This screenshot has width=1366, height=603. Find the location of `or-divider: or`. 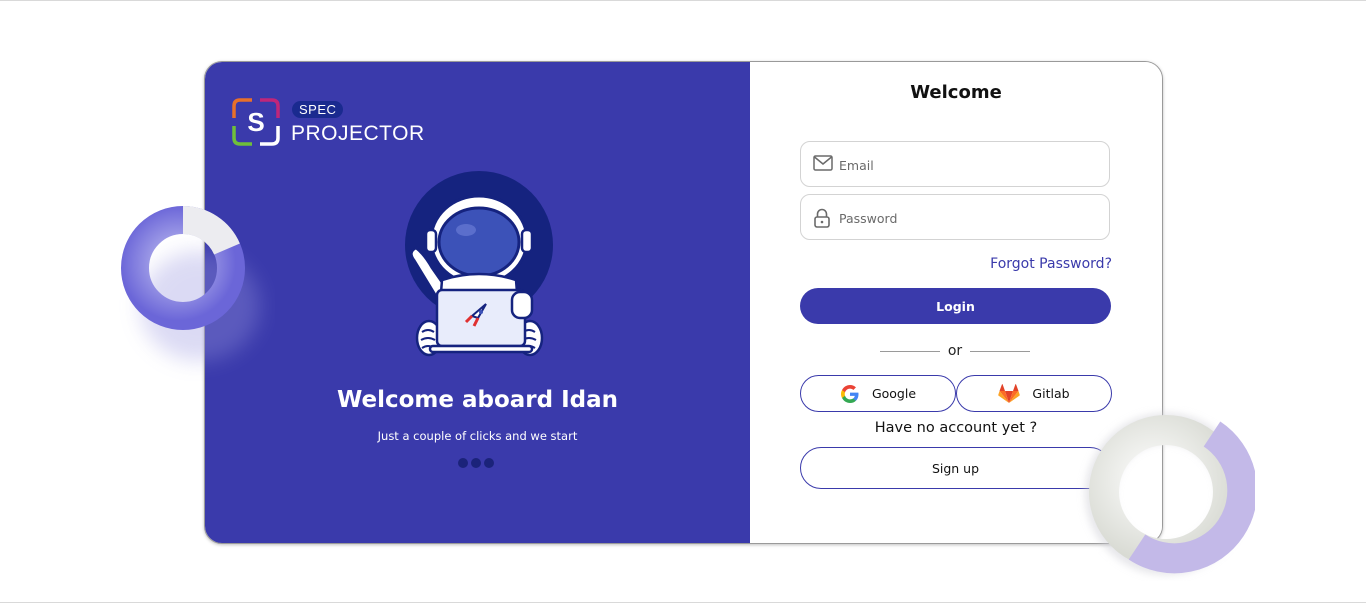

or-divider: or is located at coordinates (955, 351).